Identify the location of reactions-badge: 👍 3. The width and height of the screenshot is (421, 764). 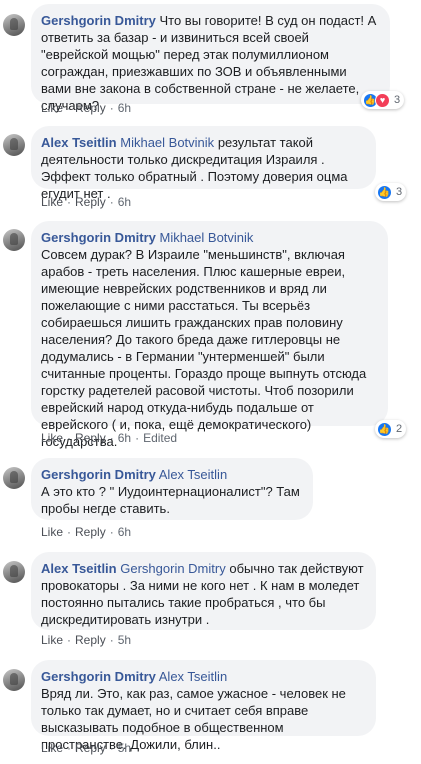
(391, 192).